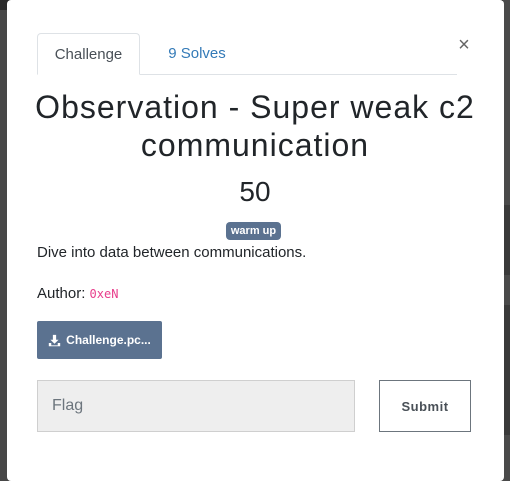 This screenshot has height=481, width=510. Describe the element at coordinates (104, 294) in the screenshot. I see `author-name: 0xeN` at that location.